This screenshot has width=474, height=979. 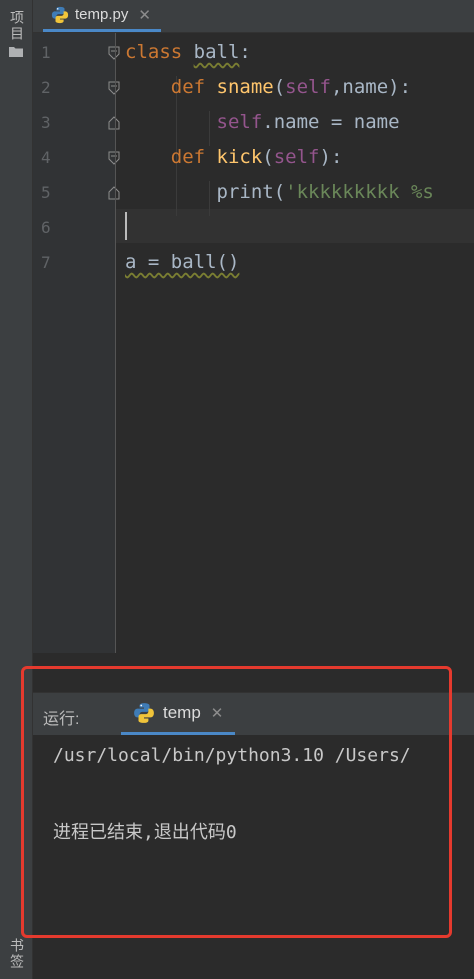 What do you see at coordinates (61, 719) in the screenshot?
I see `run-label: 运行:` at bounding box center [61, 719].